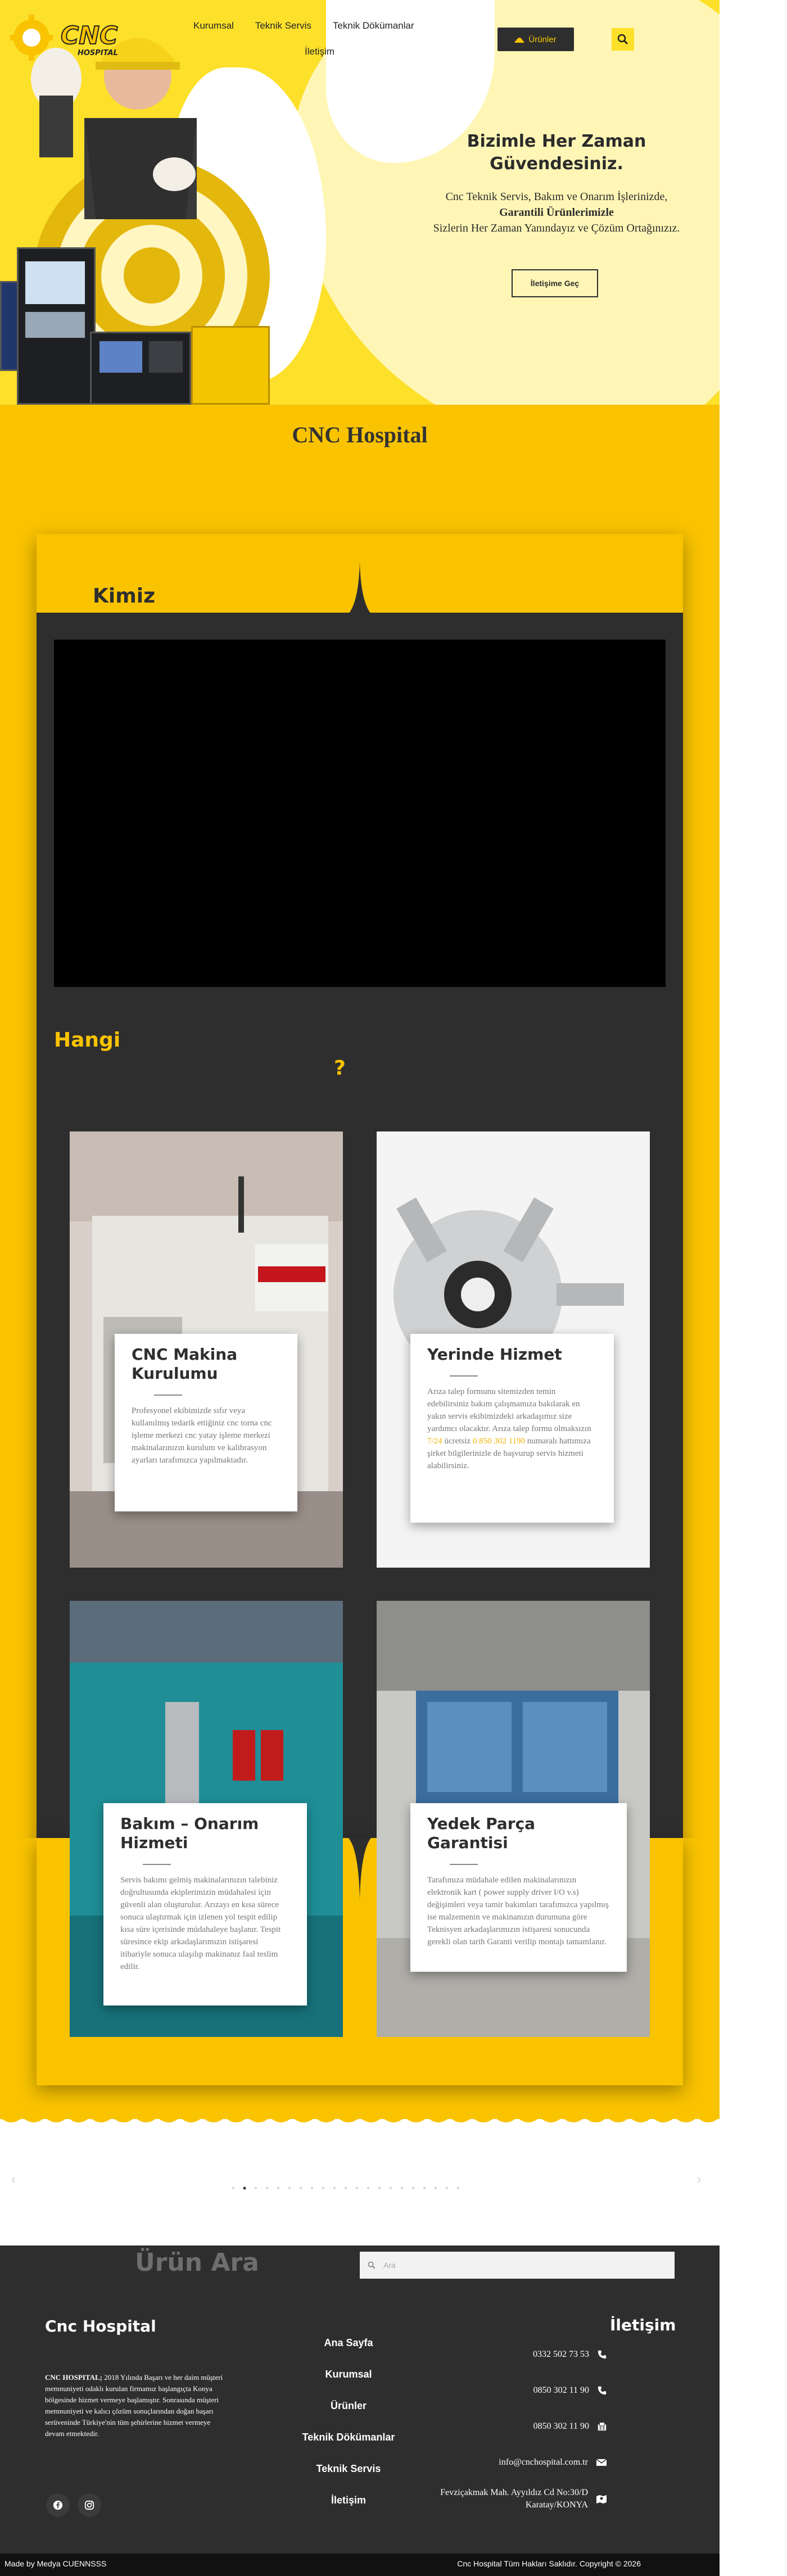  Describe the element at coordinates (197, 2262) in the screenshot. I see `product-search-heading: Ürün Ara` at that location.